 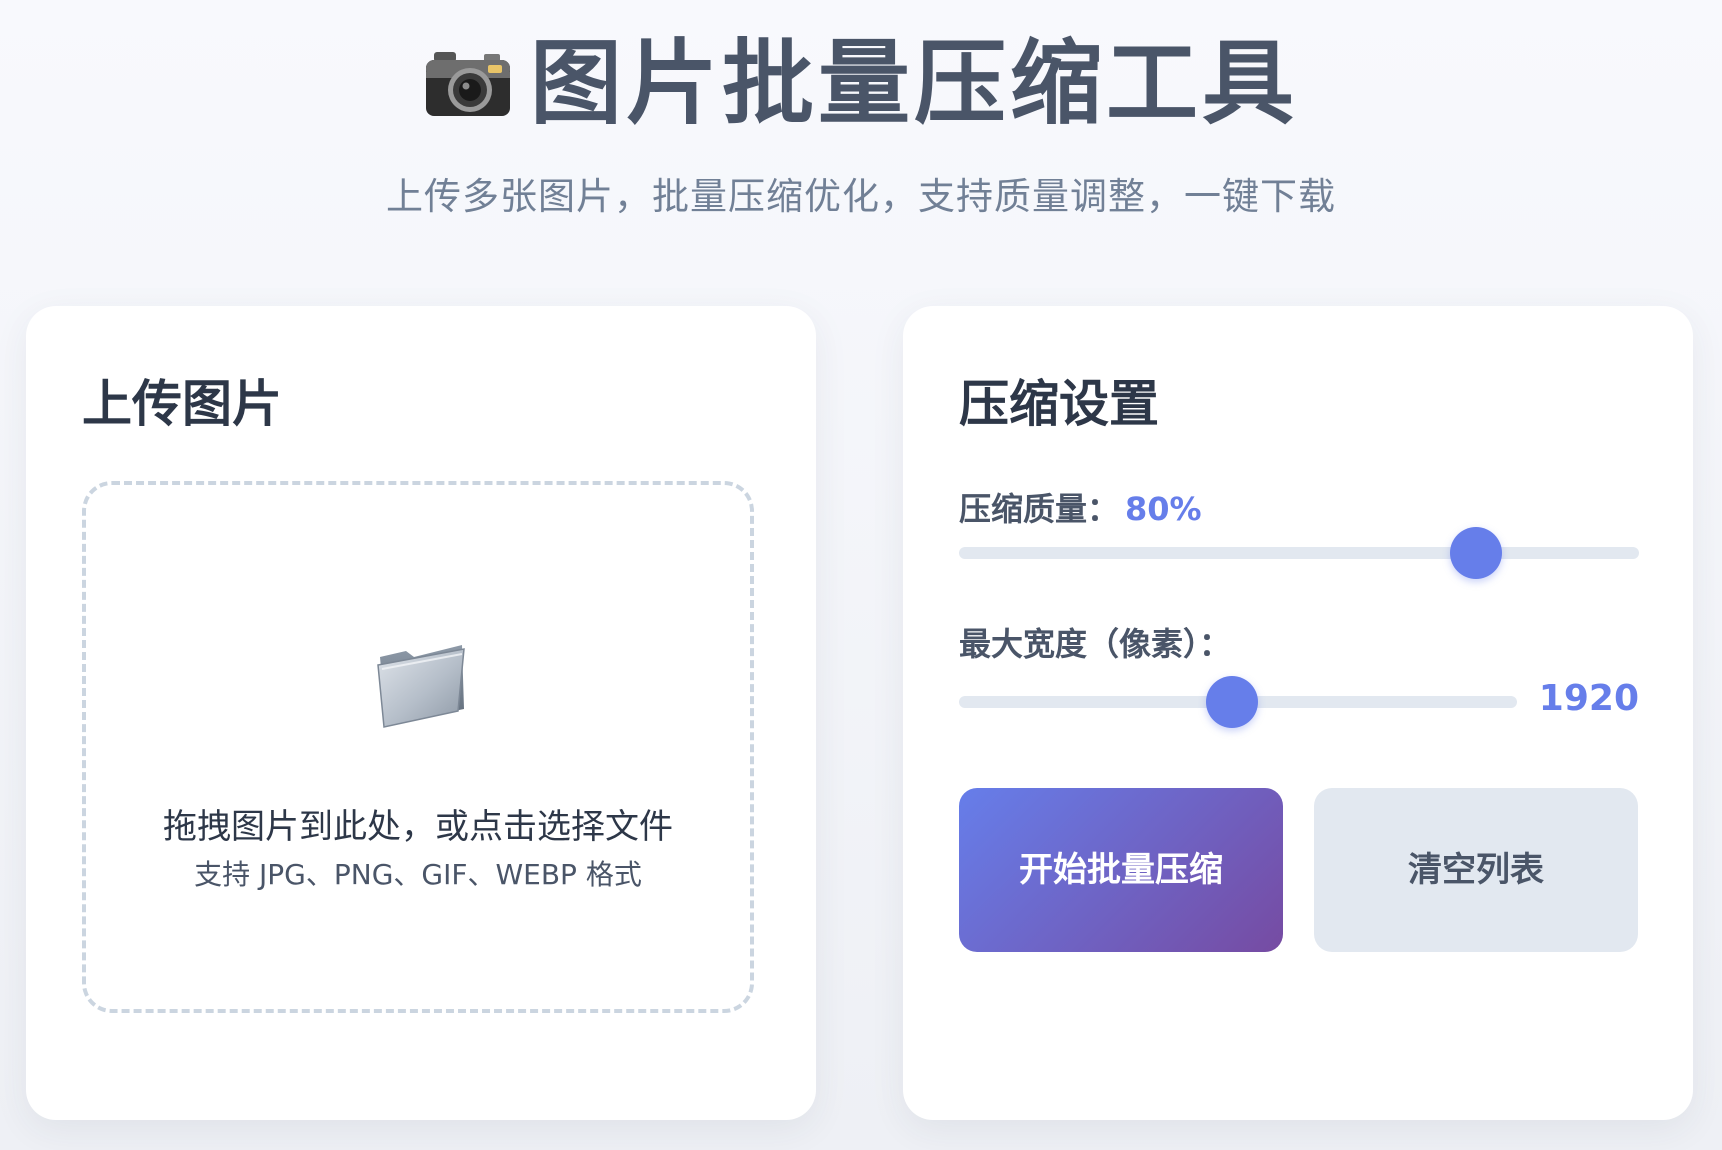 I want to click on quality-label-row: 压缩质量： 80%, so click(x=1080, y=507).